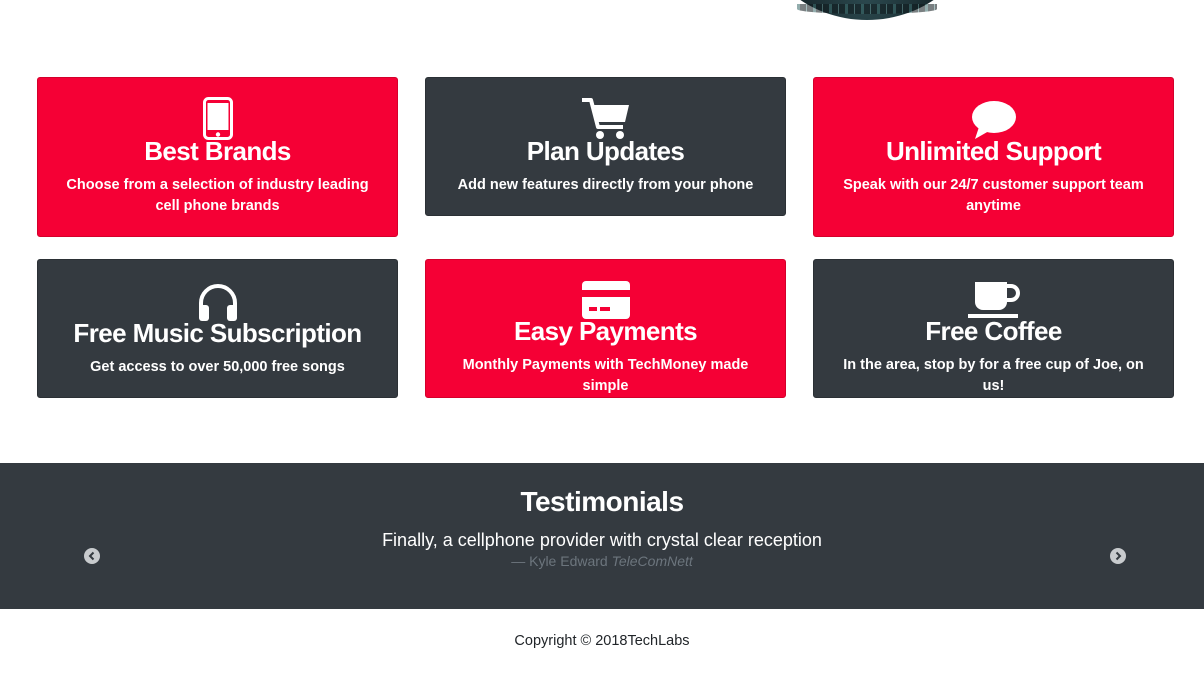  What do you see at coordinates (559, 561) in the screenshot?
I see `testimonial-author: — Kyle Edward` at bounding box center [559, 561].